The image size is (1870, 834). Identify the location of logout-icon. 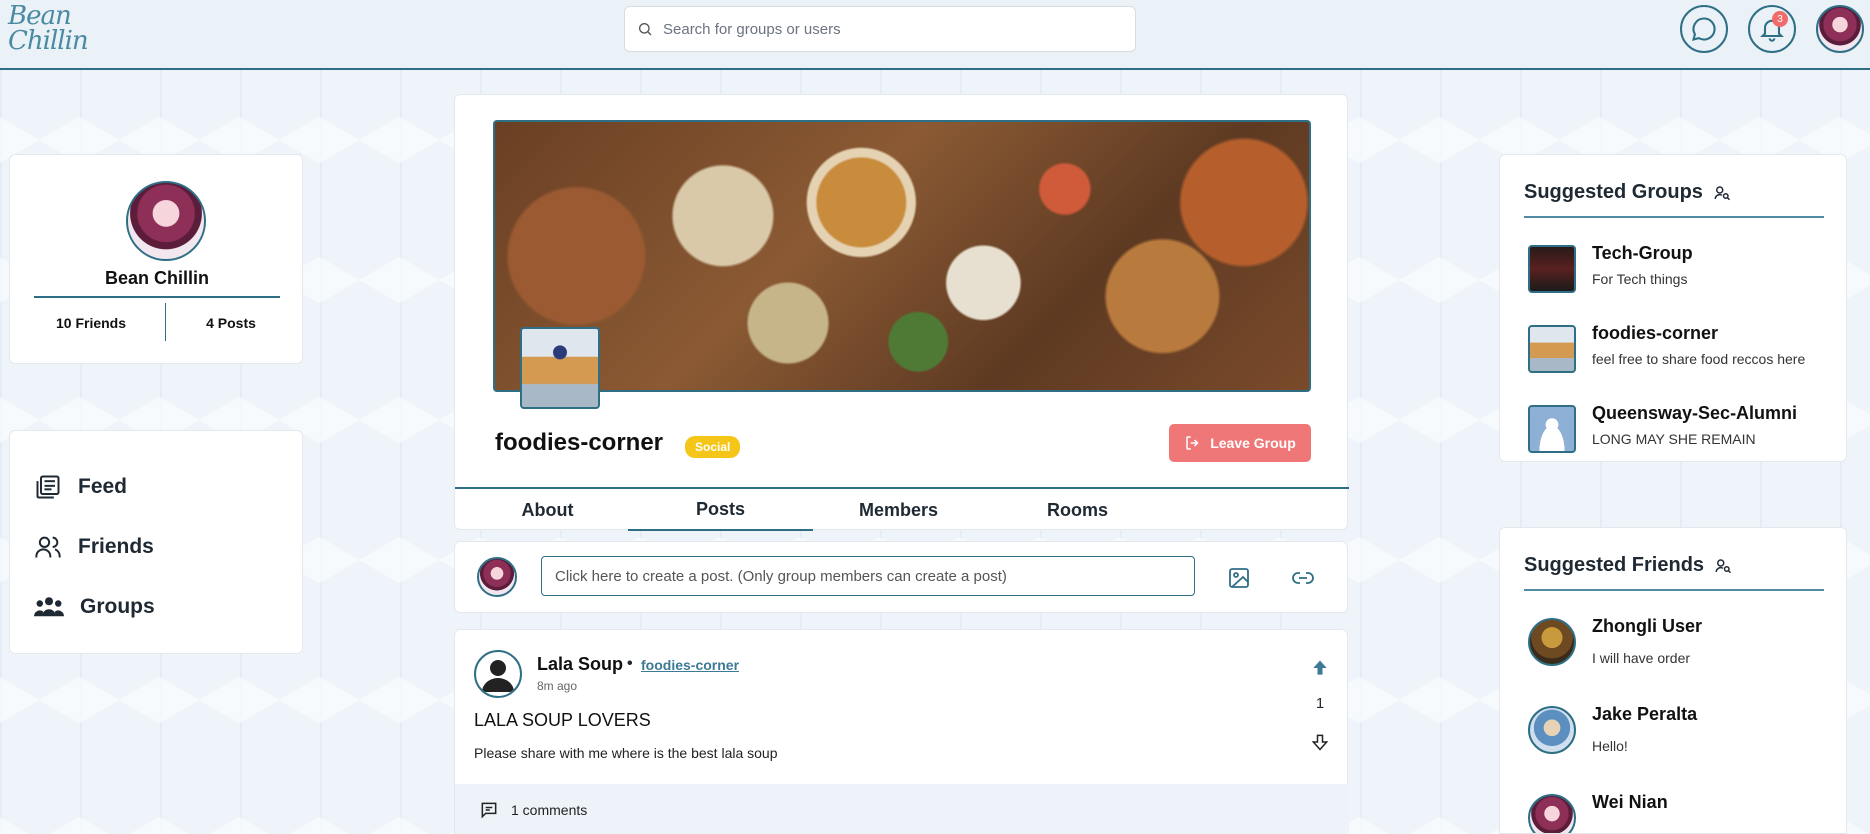
(1192, 443).